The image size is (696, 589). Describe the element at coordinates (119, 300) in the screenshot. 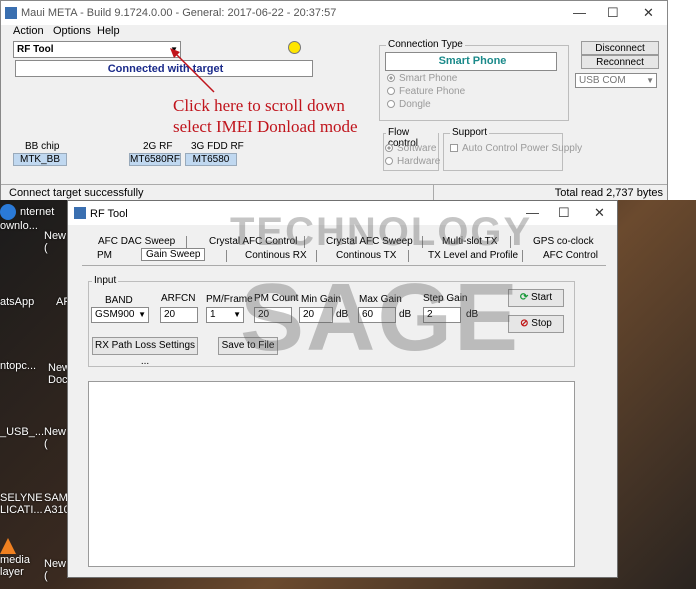

I see `band-label: BAND` at that location.